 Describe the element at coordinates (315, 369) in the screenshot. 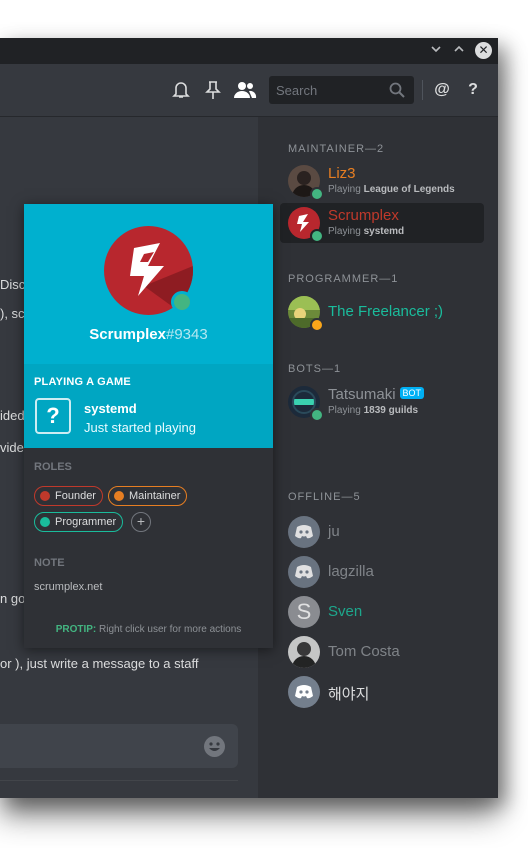

I see `section-header-bots: BOTS—1` at that location.